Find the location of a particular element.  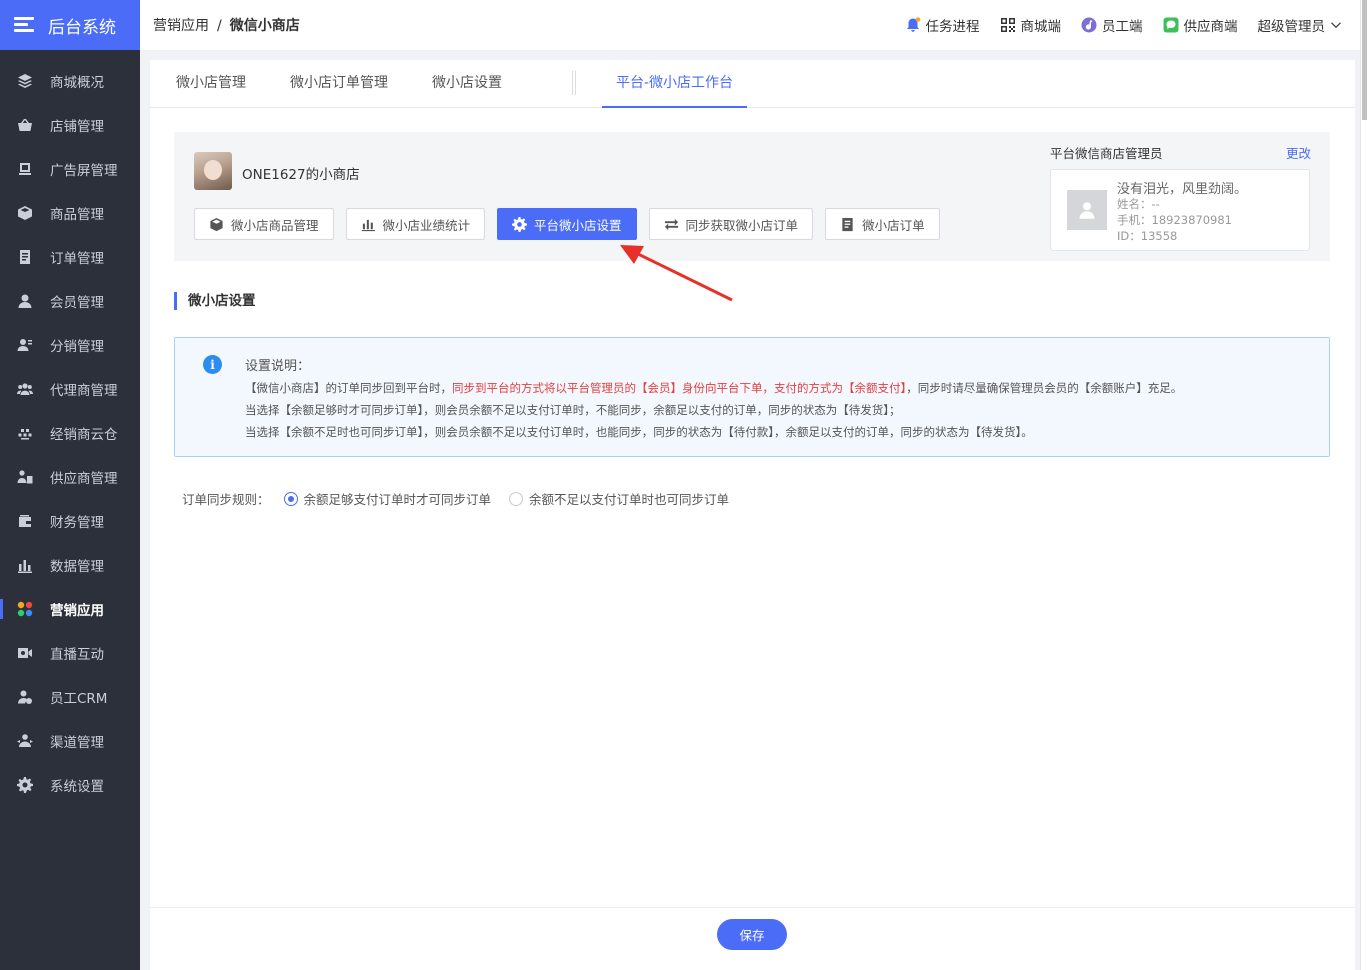

sidebar-item-live: 直播互动 is located at coordinates (70, 653).